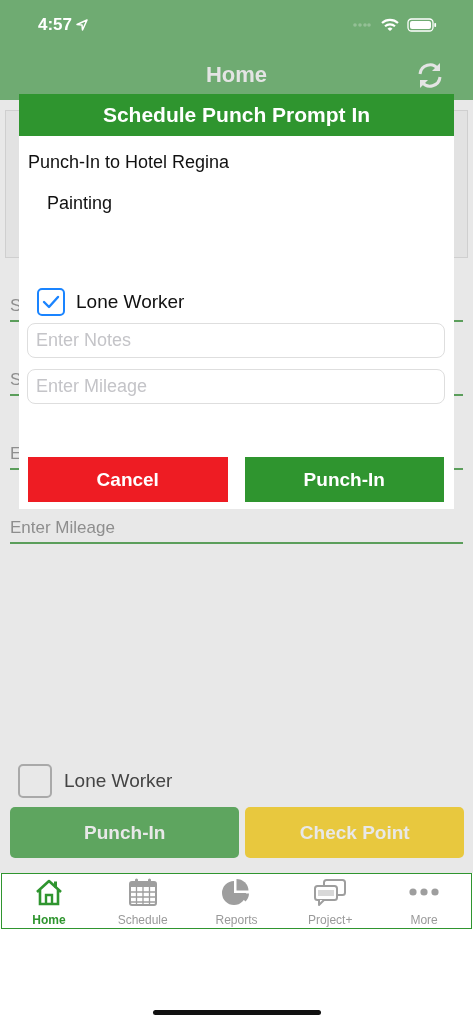 The width and height of the screenshot is (473, 1024). I want to click on chat-bubbles-icon, so click(330, 892).